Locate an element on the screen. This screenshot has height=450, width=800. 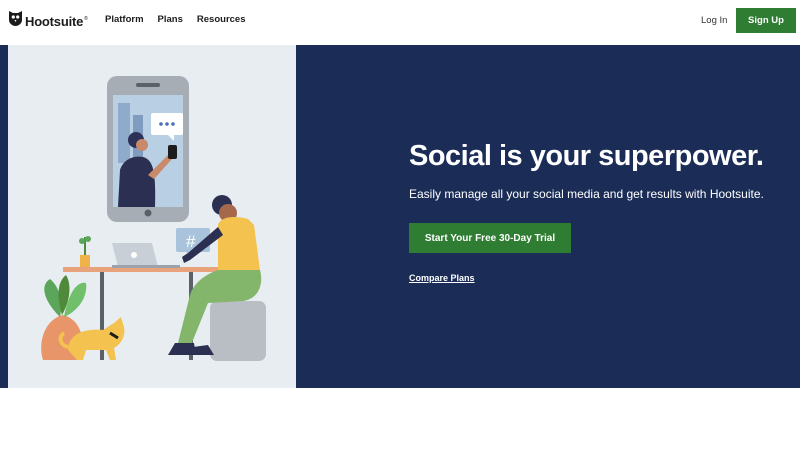
logo-trademark: ® is located at coordinates (86, 19).